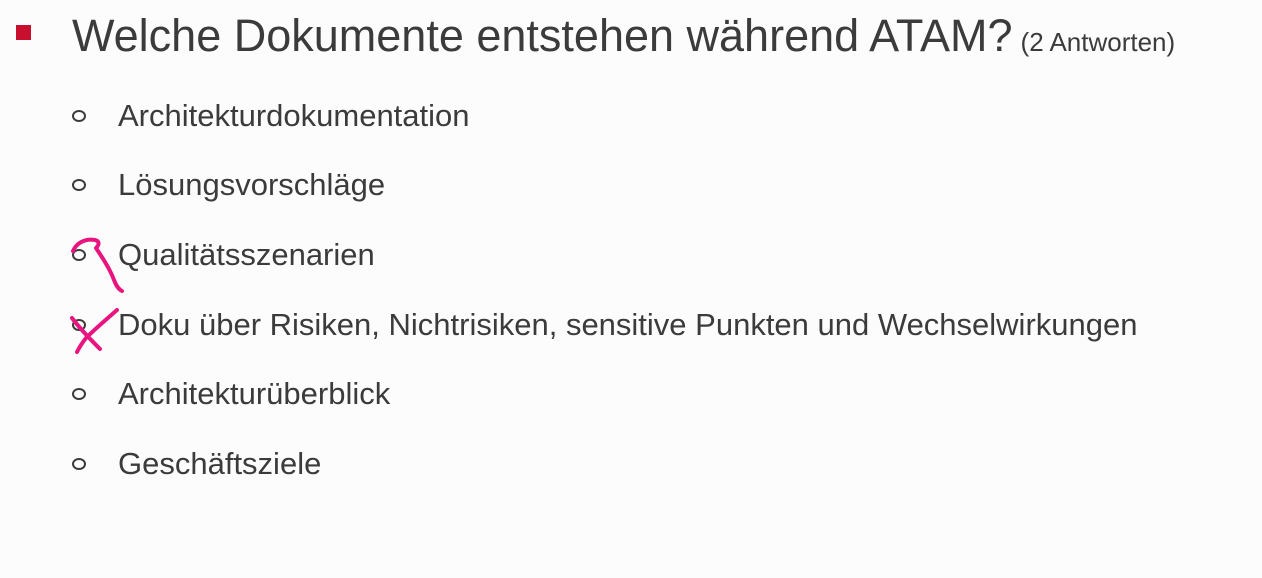 The image size is (1262, 578). What do you see at coordinates (97, 331) in the screenshot?
I see `handwritten-cross-mark-stroke-2-icon` at bounding box center [97, 331].